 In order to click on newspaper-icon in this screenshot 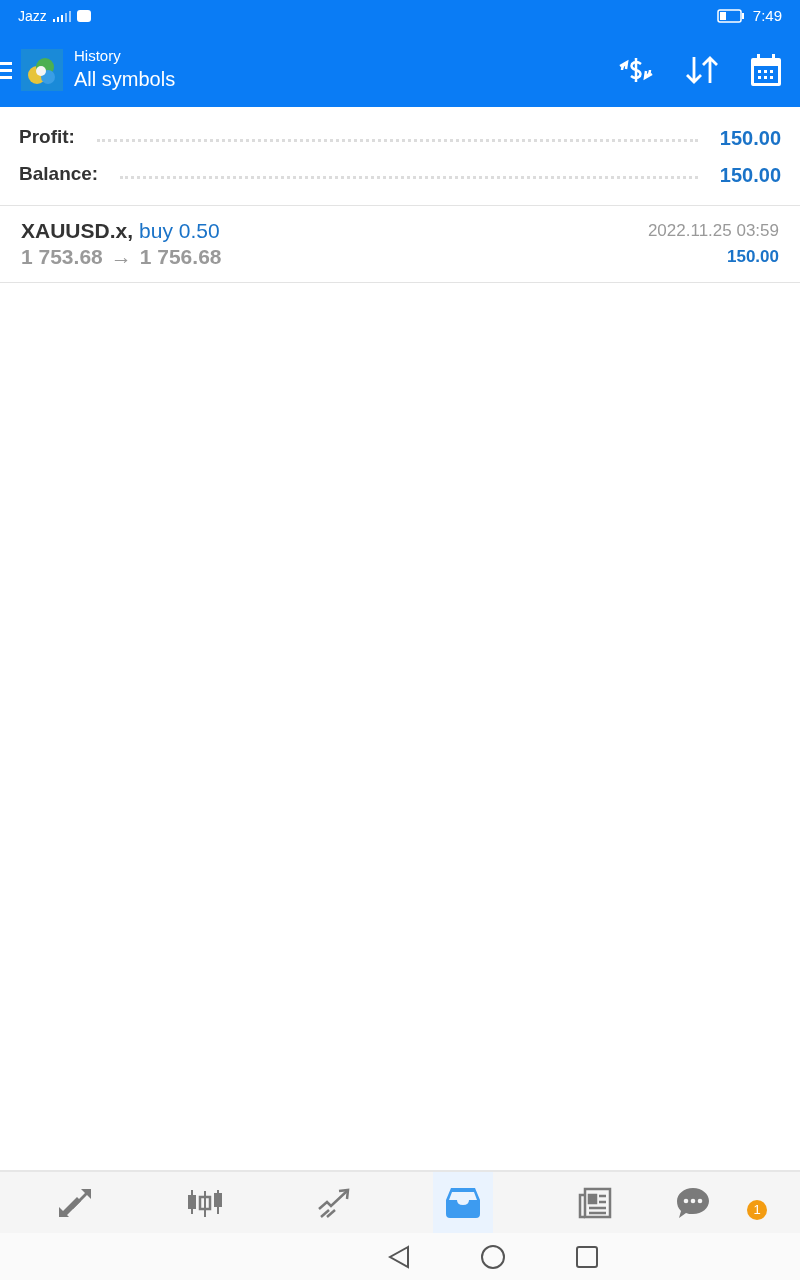, I will do `click(595, 1202)`.